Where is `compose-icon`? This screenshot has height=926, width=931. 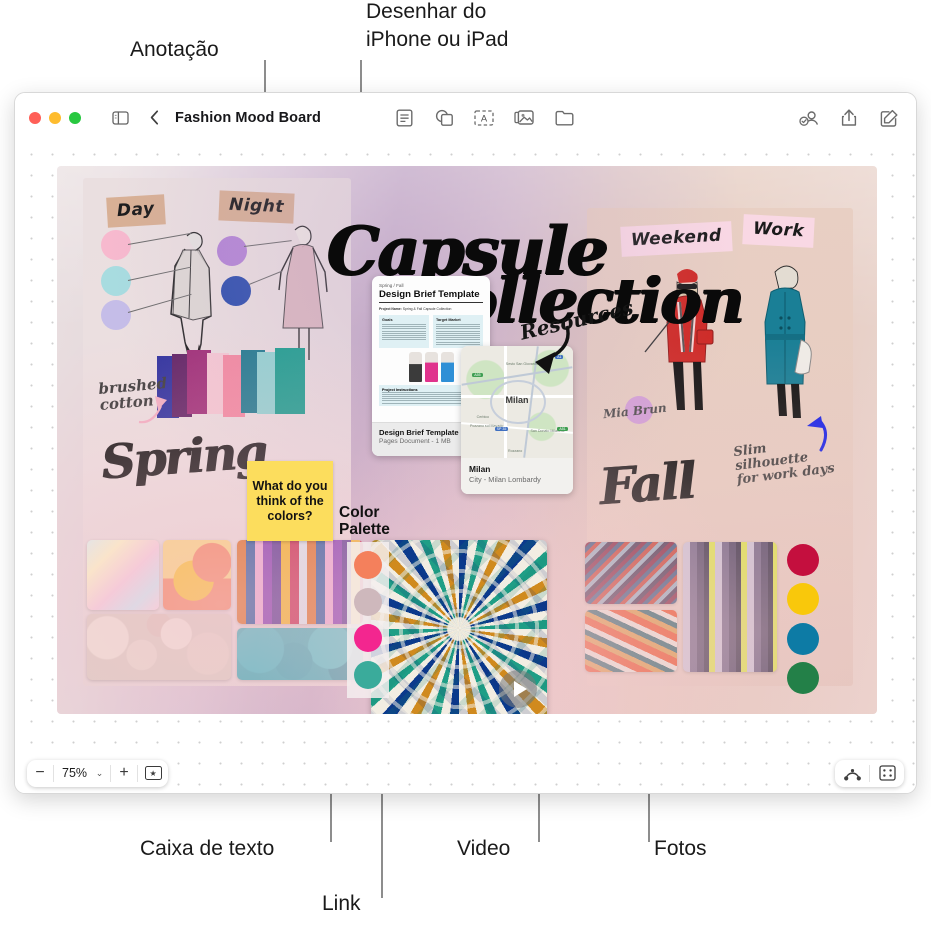
compose-icon is located at coordinates (889, 118).